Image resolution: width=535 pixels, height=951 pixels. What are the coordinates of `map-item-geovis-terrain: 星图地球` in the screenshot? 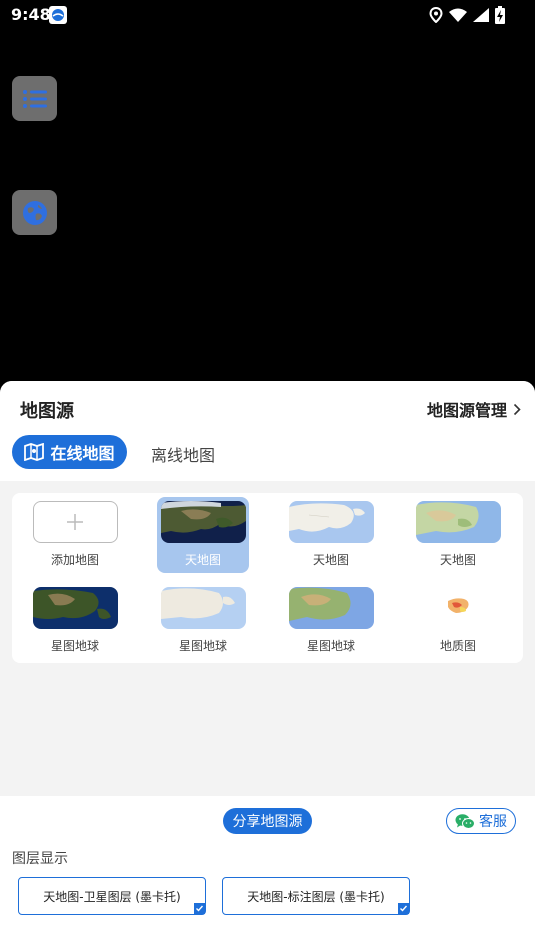 It's located at (331, 621).